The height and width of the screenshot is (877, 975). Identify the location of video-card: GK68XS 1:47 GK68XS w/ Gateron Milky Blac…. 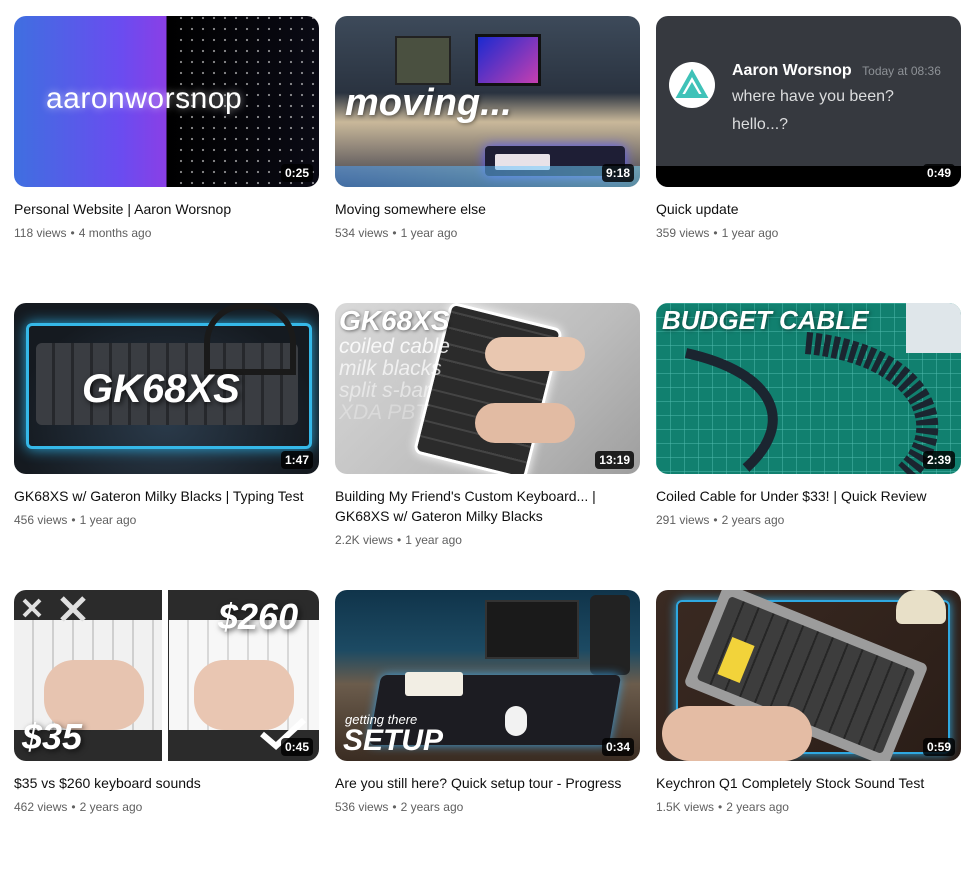
(166, 446).